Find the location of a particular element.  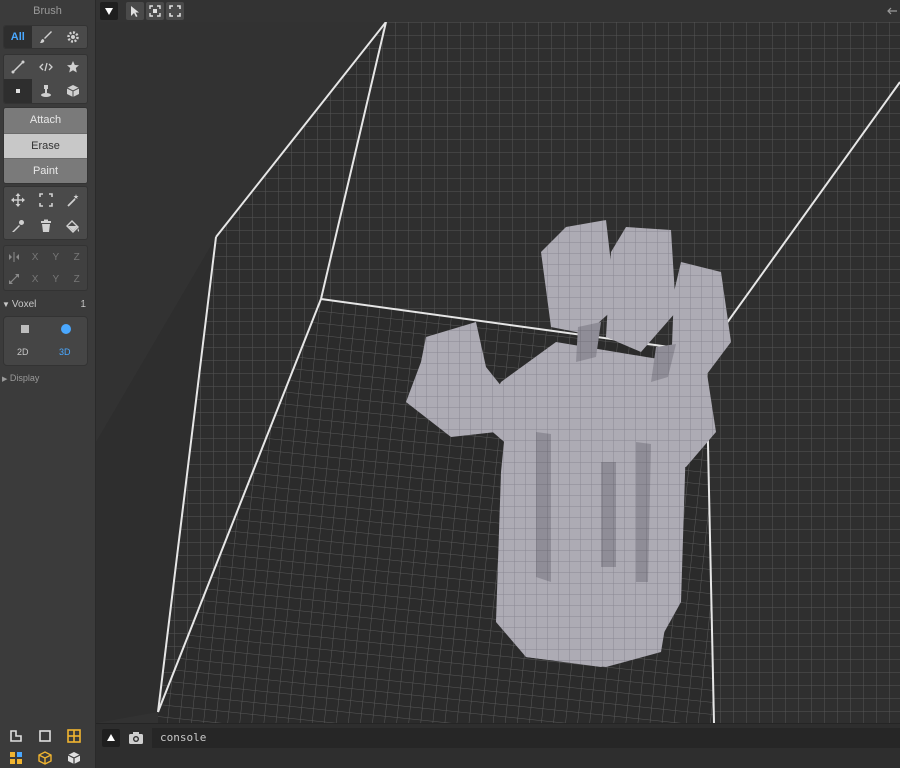

selection-icon is located at coordinates (45, 200).